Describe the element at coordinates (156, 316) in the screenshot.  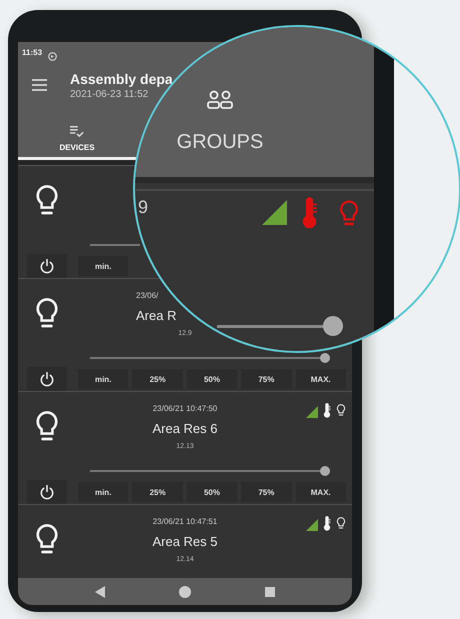
I see `device-name: Area R` at that location.